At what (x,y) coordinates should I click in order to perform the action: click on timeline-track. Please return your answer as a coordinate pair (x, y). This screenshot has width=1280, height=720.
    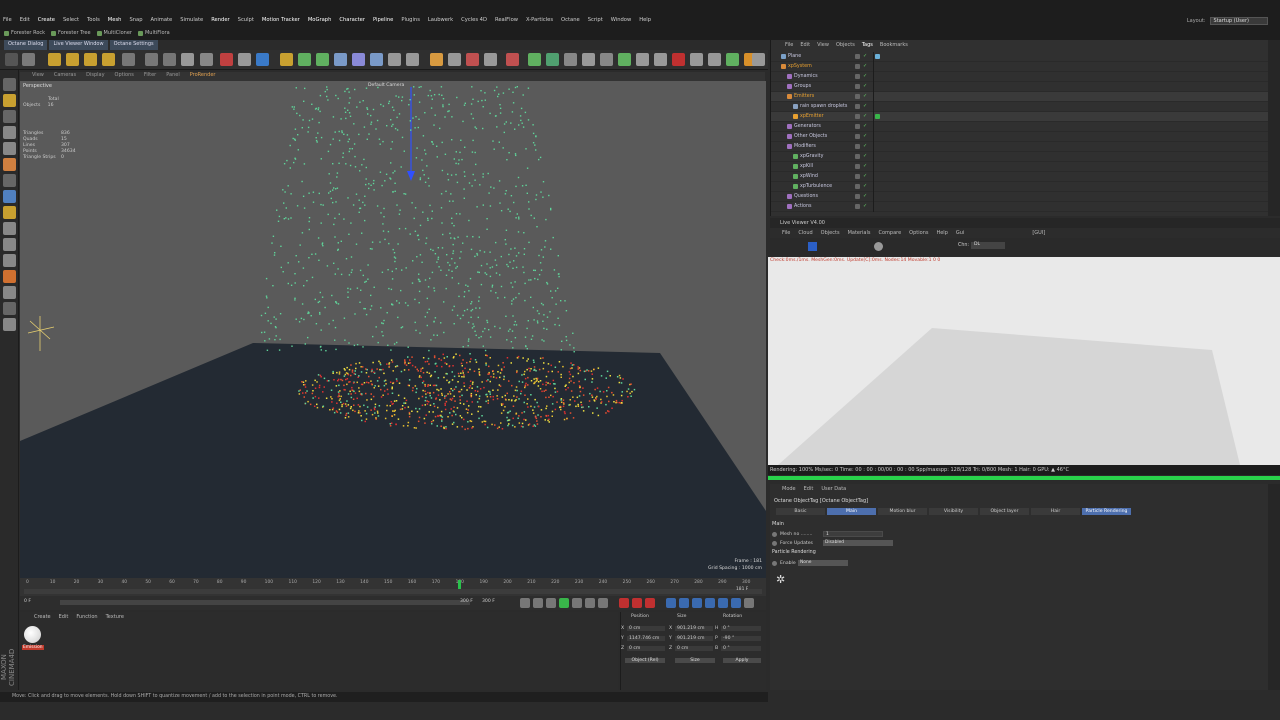
    Looking at the image, I should click on (393, 591).